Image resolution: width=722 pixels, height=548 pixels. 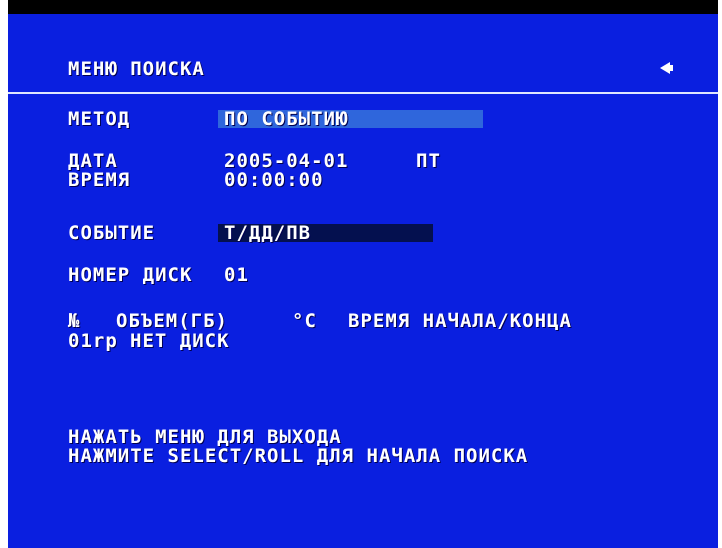 What do you see at coordinates (274, 180) in the screenshot?
I see `time-value: 00:00:00` at bounding box center [274, 180].